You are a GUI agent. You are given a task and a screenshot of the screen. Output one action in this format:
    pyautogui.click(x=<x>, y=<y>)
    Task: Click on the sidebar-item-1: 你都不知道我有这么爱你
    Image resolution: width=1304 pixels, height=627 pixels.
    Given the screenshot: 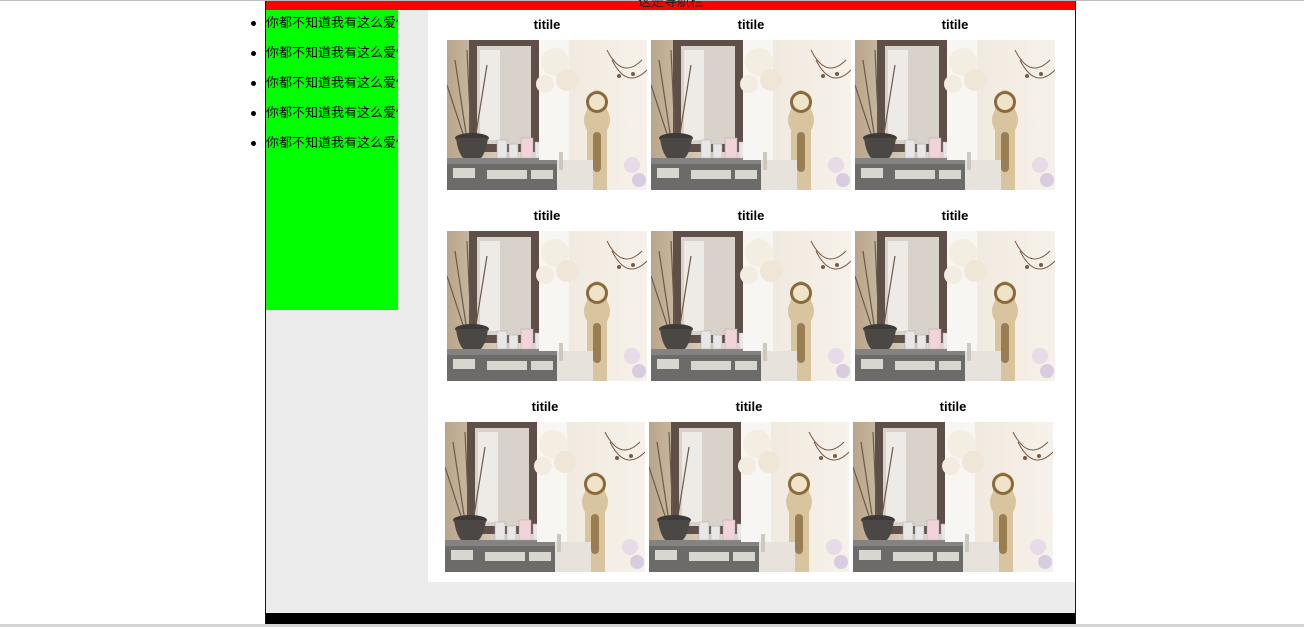 What is the action you would take?
    pyautogui.click(x=324, y=25)
    